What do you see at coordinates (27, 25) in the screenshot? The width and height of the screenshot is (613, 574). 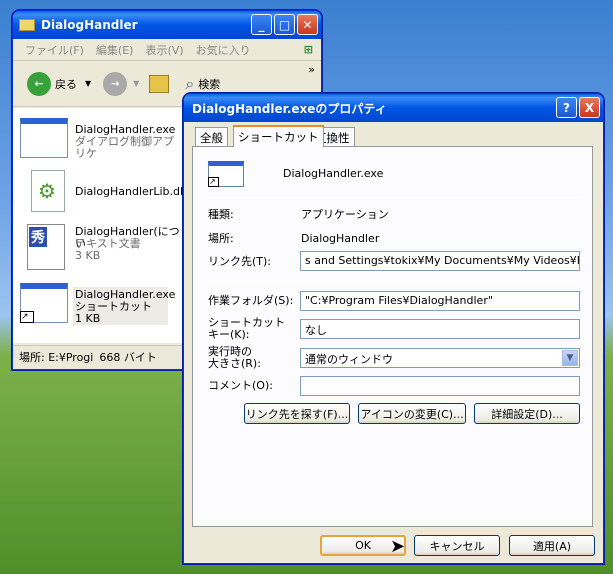 I see `folder-icon` at bounding box center [27, 25].